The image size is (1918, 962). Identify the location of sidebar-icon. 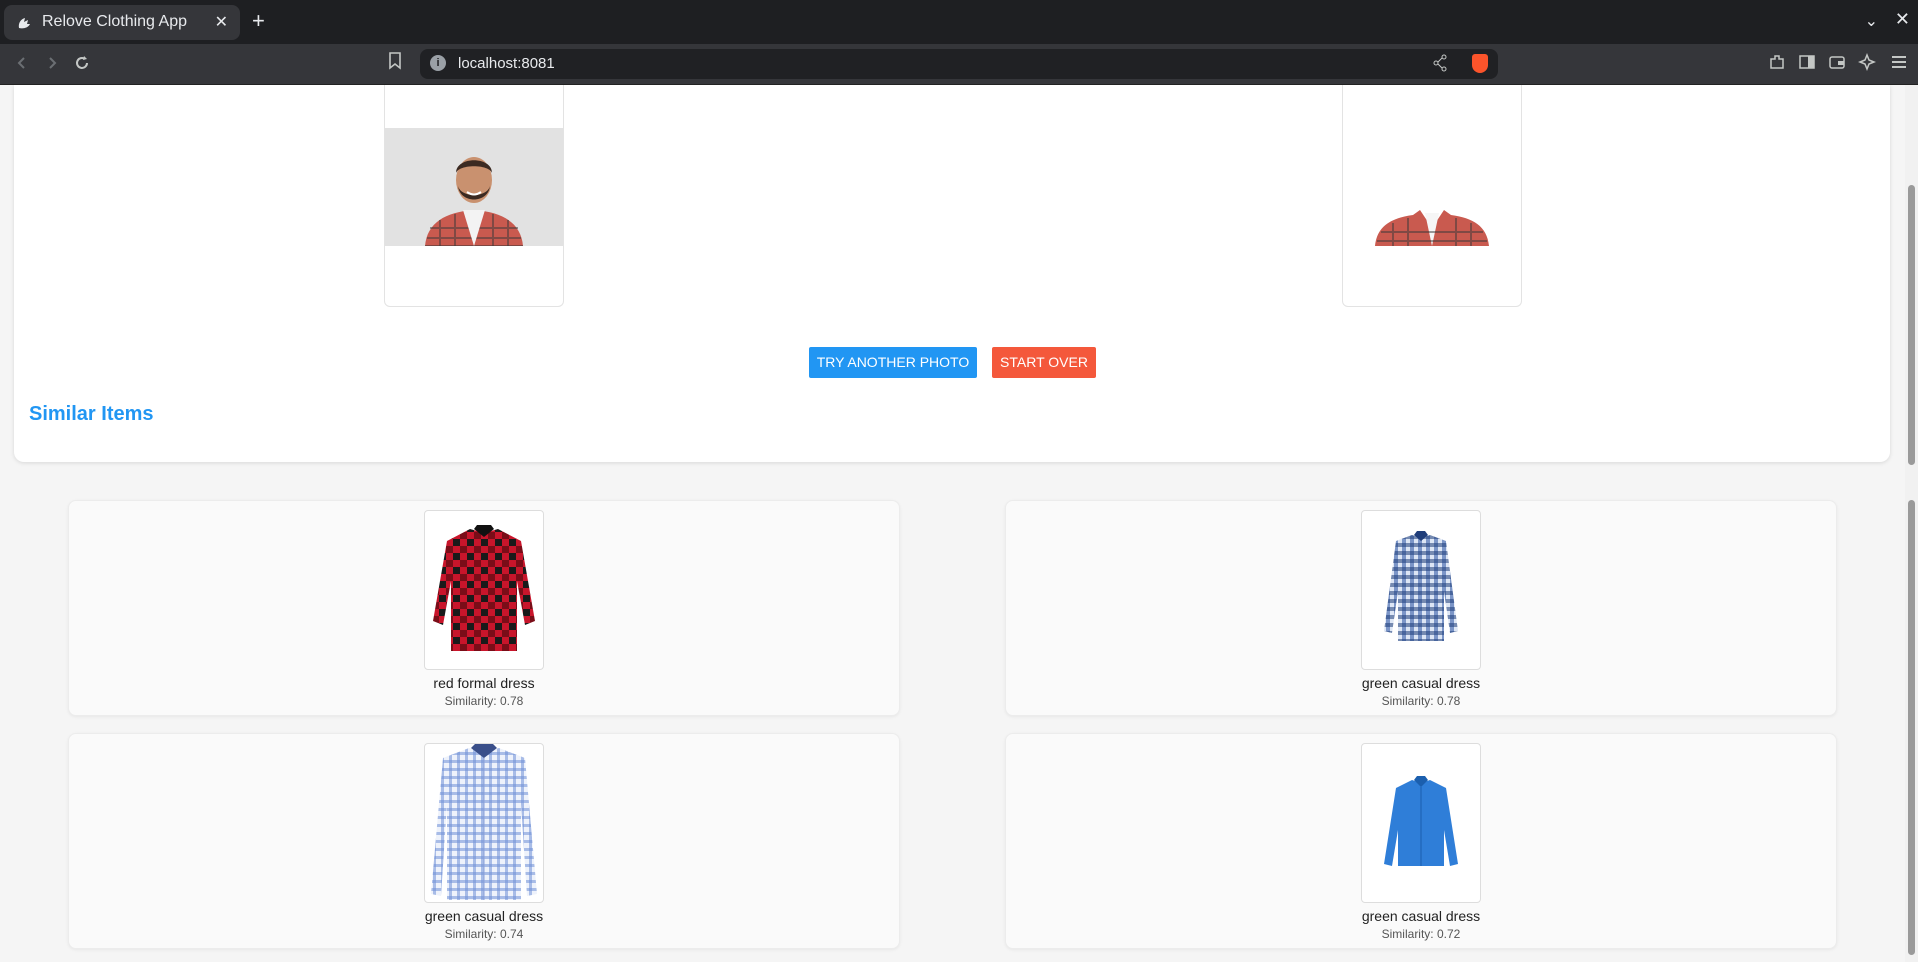
(1807, 62).